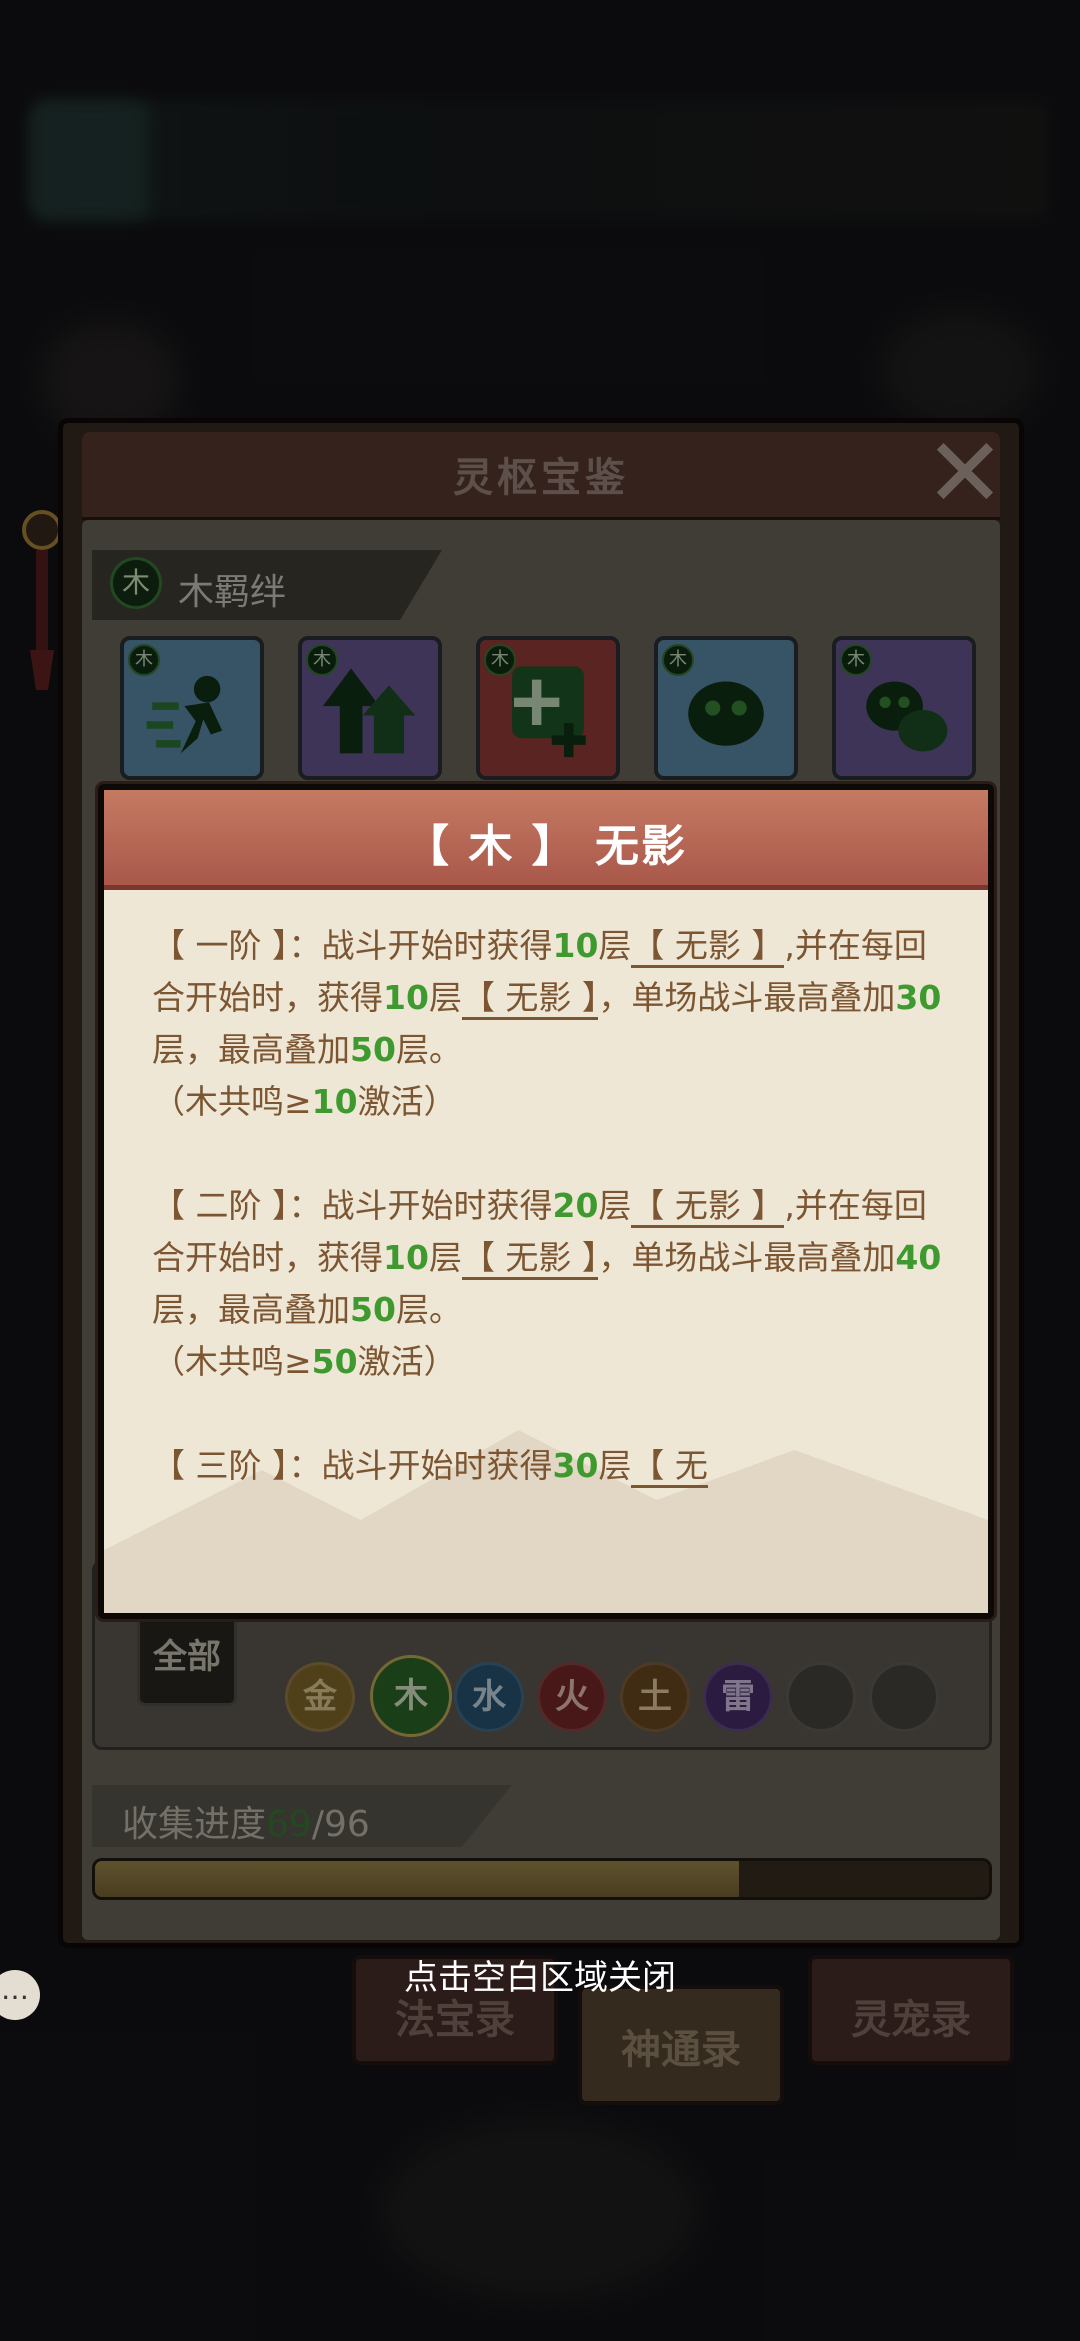 The height and width of the screenshot is (2341, 1080). What do you see at coordinates (352, 945) in the screenshot?
I see `desc-text: 【 一阶 】：战斗开始时获得` at bounding box center [352, 945].